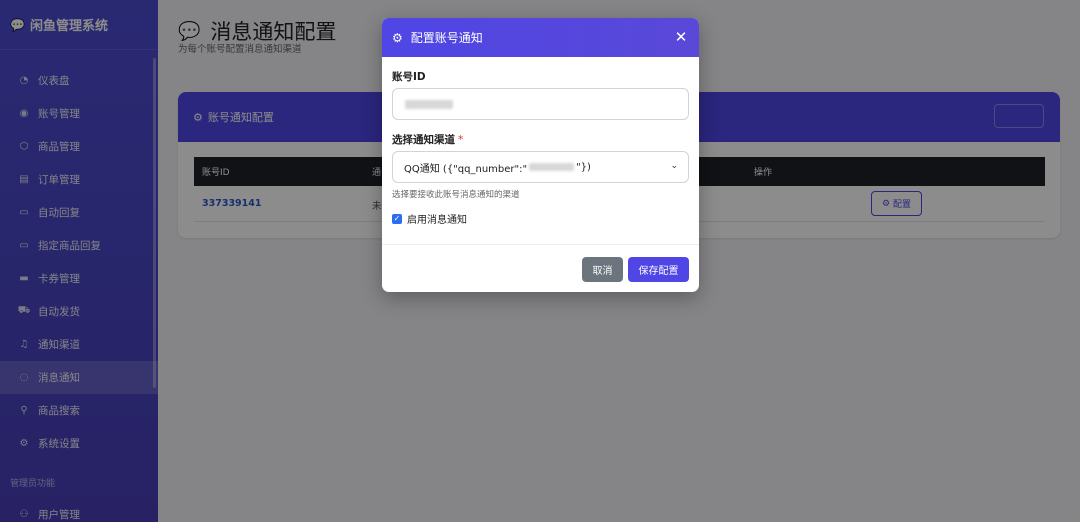 The image size is (1080, 522). Describe the element at coordinates (397, 218) in the screenshot. I see `checkmark-icon: ✓` at that location.